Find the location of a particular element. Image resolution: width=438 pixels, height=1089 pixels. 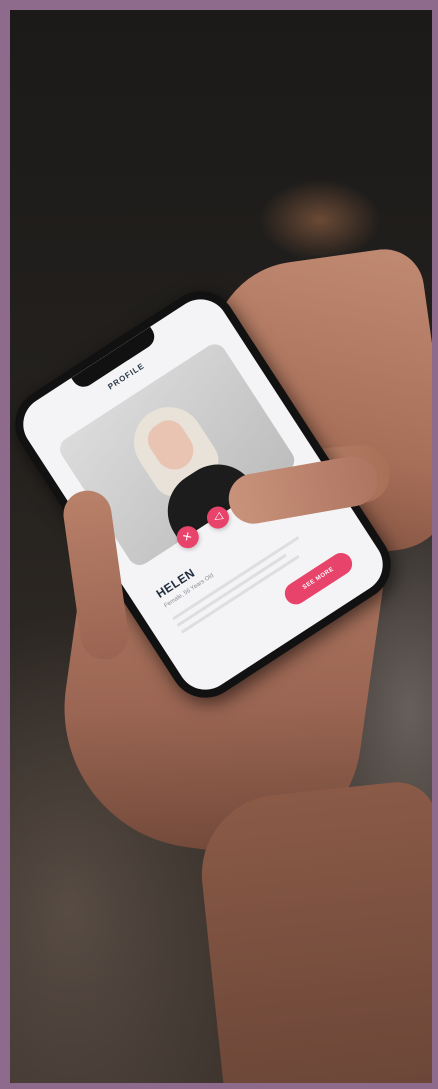

text-placeholder-line is located at coordinates (240, 594).